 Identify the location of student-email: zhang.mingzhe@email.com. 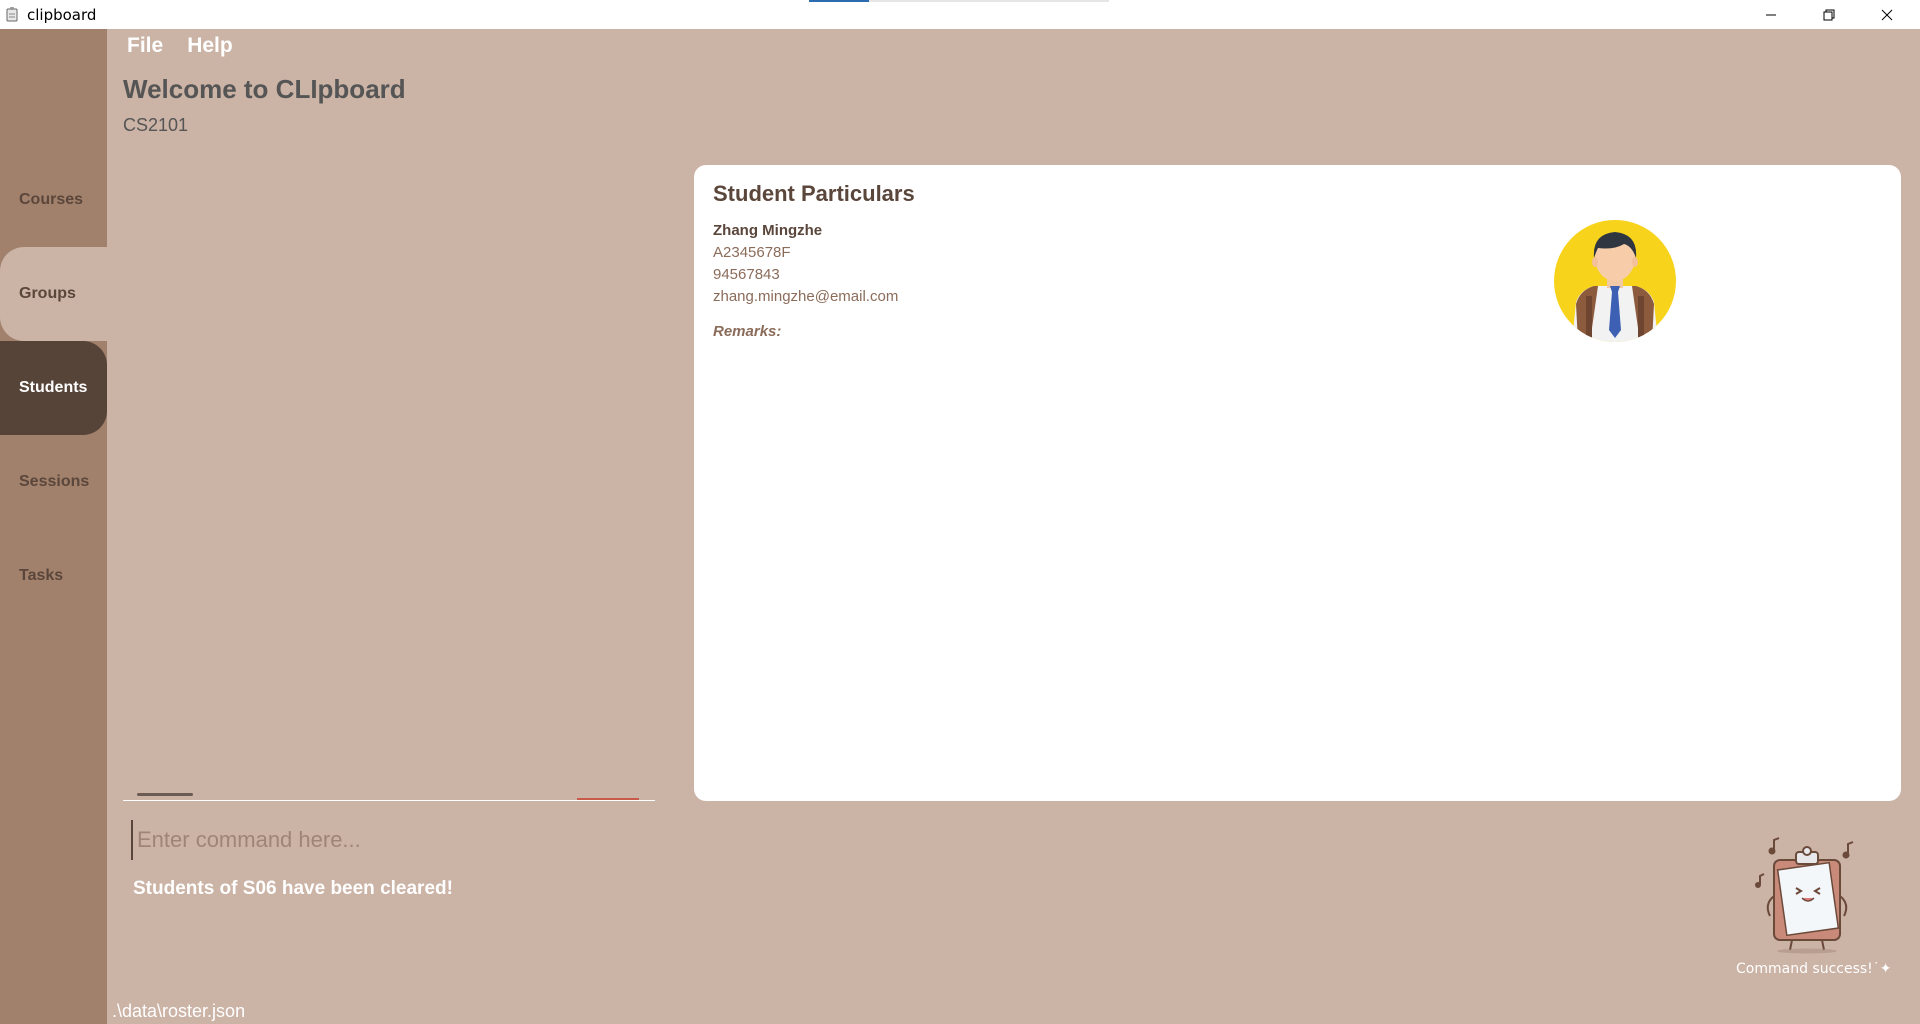
(806, 296).